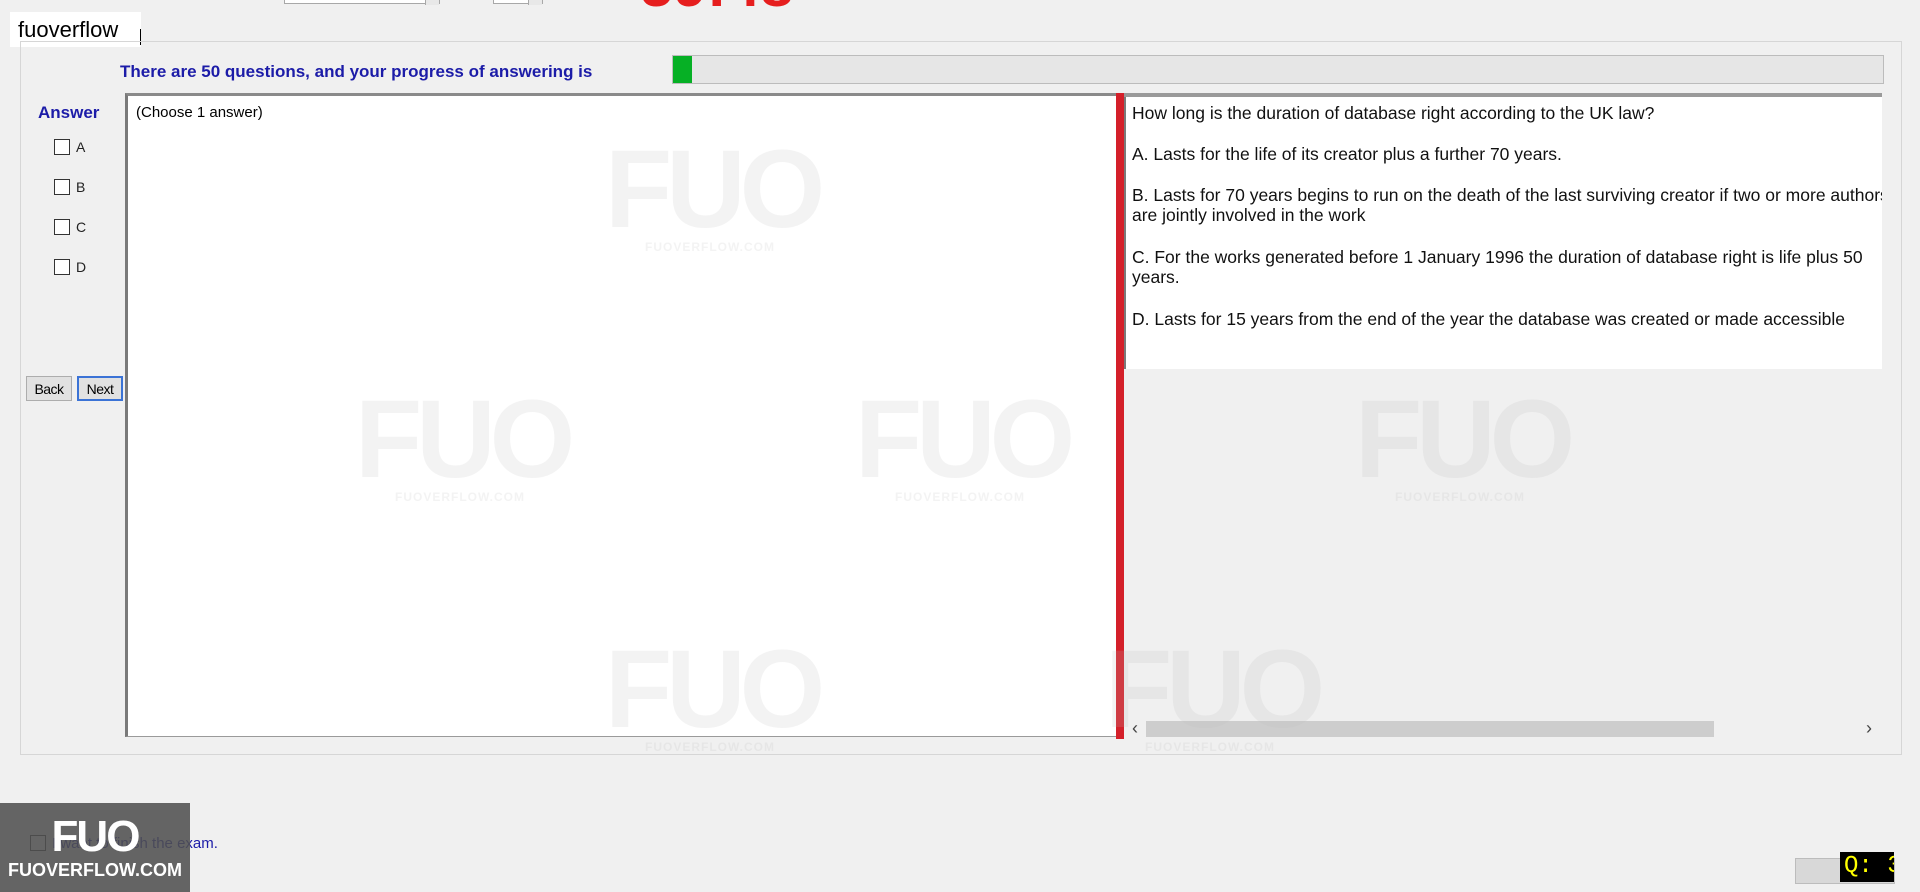 Image resolution: width=1920 pixels, height=892 pixels. What do you see at coordinates (69, 112) in the screenshot?
I see `answer-heading: Answer` at bounding box center [69, 112].